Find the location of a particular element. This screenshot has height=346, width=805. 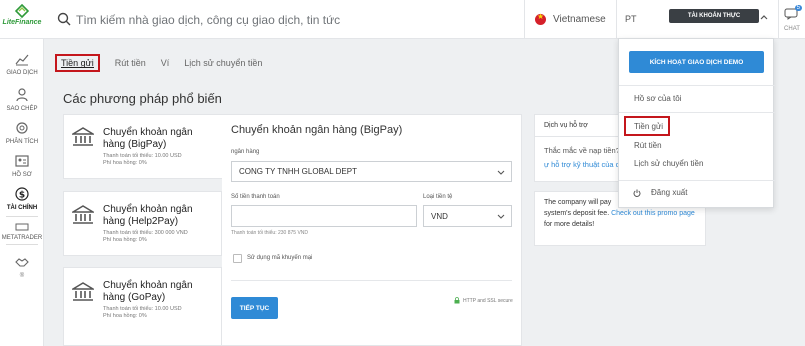

search-input is located at coordinates (291, 20).